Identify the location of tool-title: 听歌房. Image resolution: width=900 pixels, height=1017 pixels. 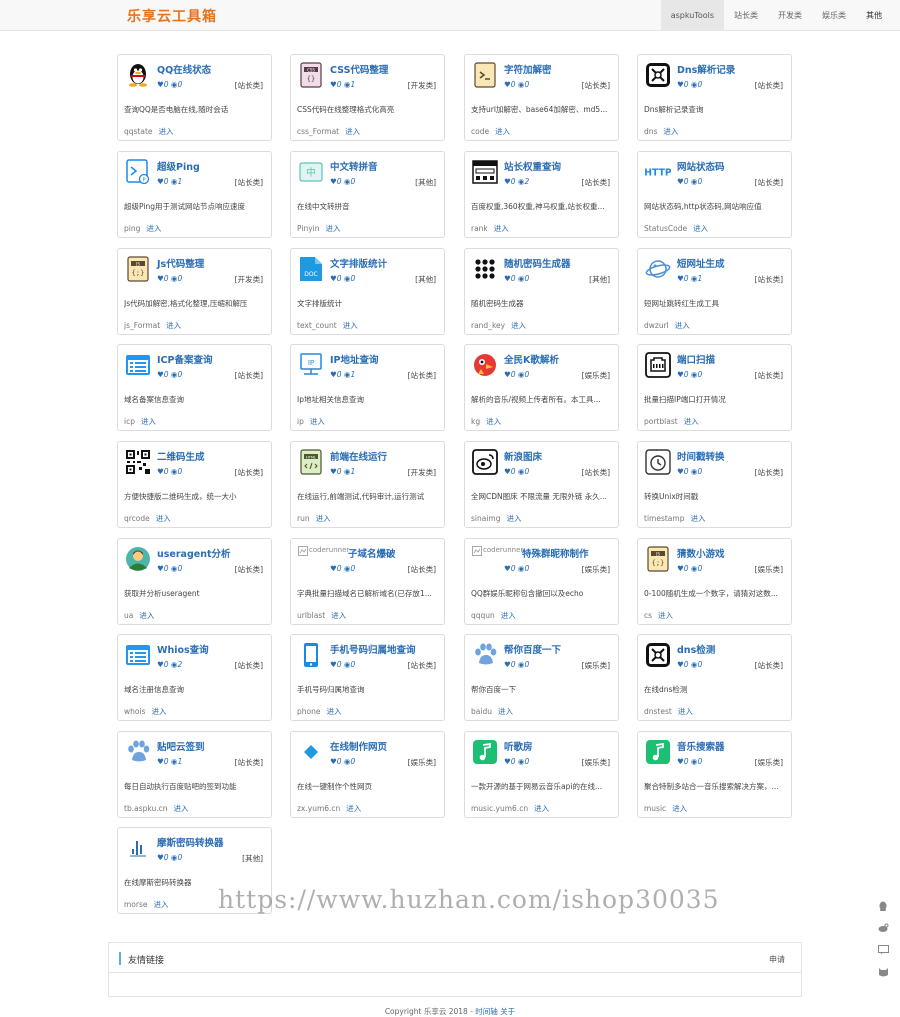
(518, 746).